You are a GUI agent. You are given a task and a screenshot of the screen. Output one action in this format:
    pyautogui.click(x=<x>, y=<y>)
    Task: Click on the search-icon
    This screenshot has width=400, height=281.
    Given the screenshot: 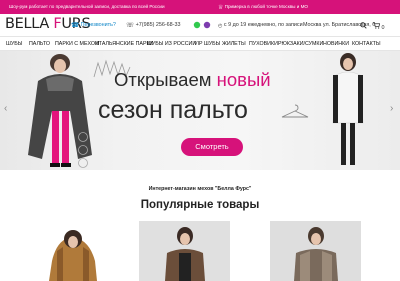 What is the action you would take?
    pyautogui.click(x=363, y=25)
    